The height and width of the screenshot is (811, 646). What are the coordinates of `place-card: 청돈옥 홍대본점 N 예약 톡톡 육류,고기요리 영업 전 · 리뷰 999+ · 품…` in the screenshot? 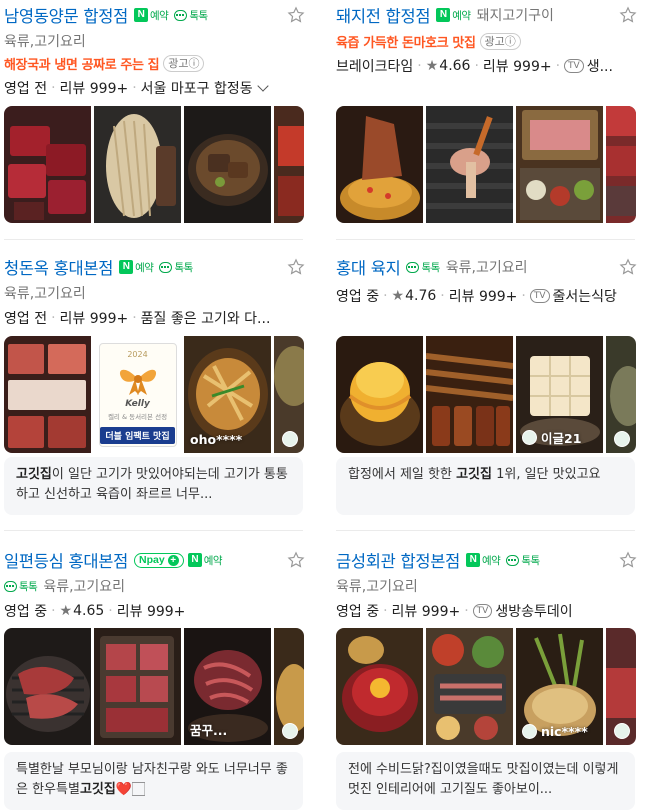 It's located at (156, 292).